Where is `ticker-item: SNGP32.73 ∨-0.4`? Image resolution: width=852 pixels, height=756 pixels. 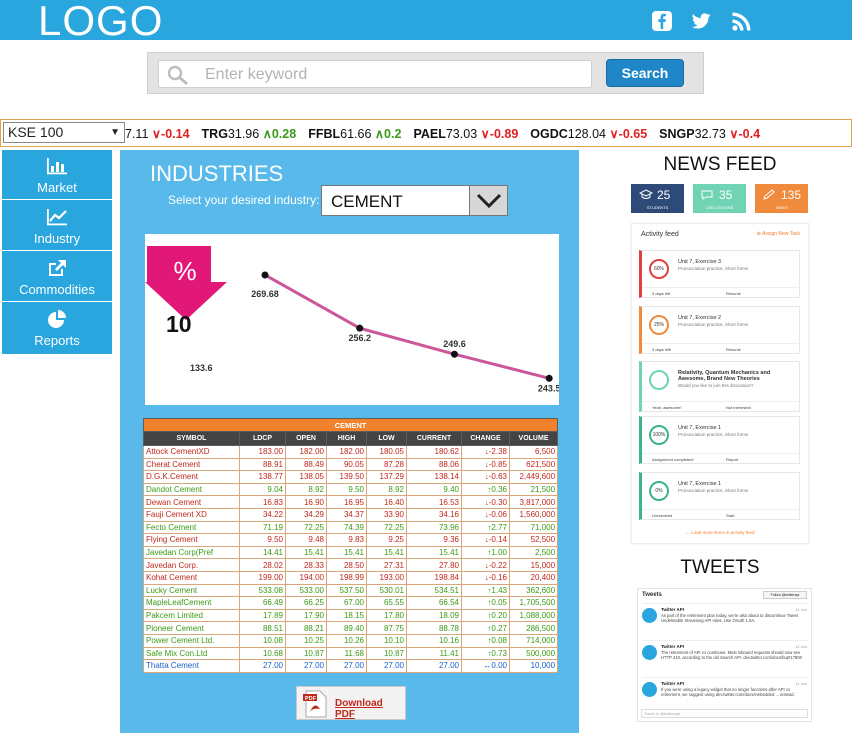
ticker-item: SNGP32.73 ∨-0.4 is located at coordinates (709, 133).